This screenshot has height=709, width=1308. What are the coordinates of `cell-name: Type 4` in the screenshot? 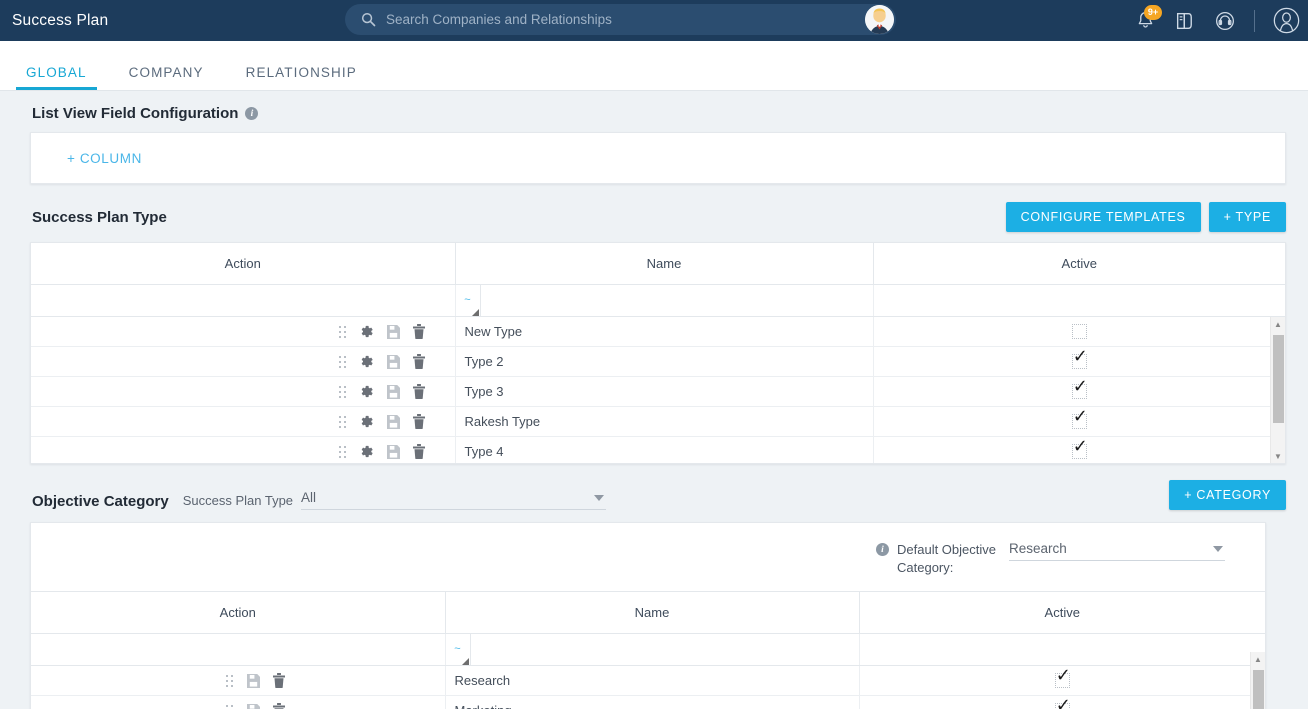 It's located at (664, 449).